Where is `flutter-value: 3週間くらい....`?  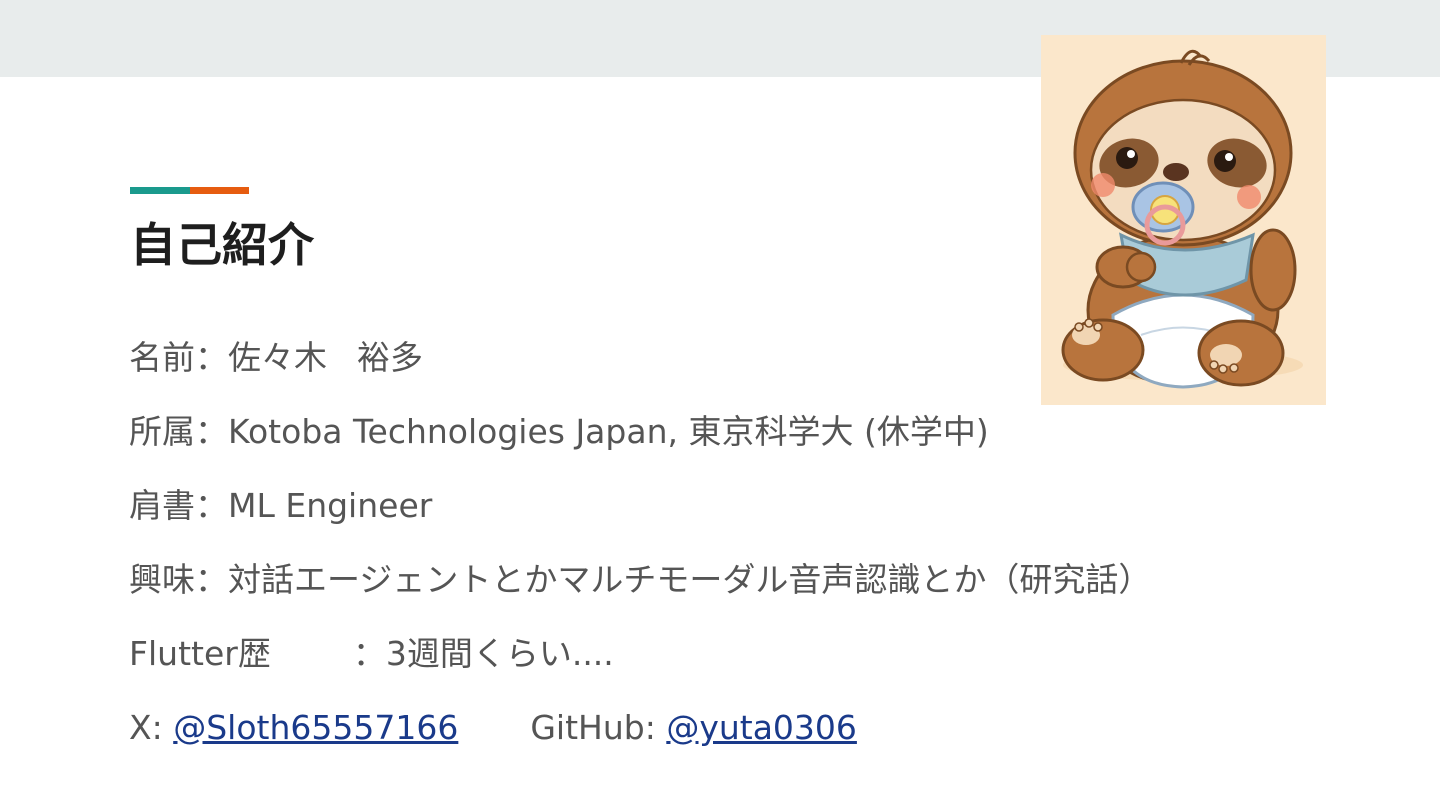 flutter-value: 3週間くらい.... is located at coordinates (499, 653).